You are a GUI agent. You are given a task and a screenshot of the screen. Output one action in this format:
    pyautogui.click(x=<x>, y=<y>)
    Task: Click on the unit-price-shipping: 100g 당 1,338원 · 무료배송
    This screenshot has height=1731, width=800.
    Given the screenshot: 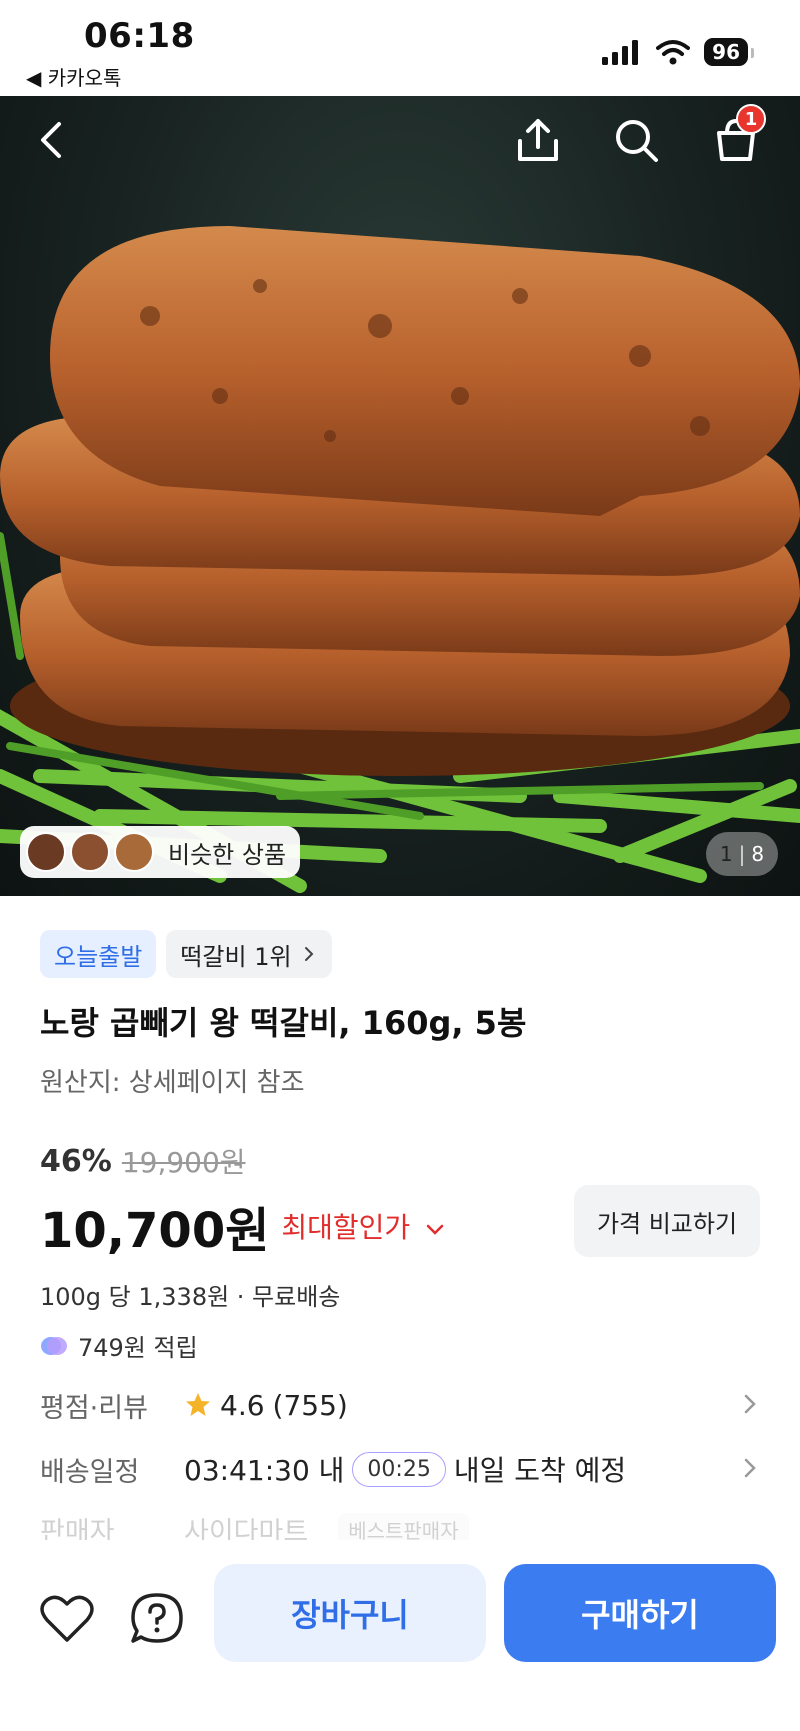 What is the action you would take?
    pyautogui.click(x=190, y=1297)
    